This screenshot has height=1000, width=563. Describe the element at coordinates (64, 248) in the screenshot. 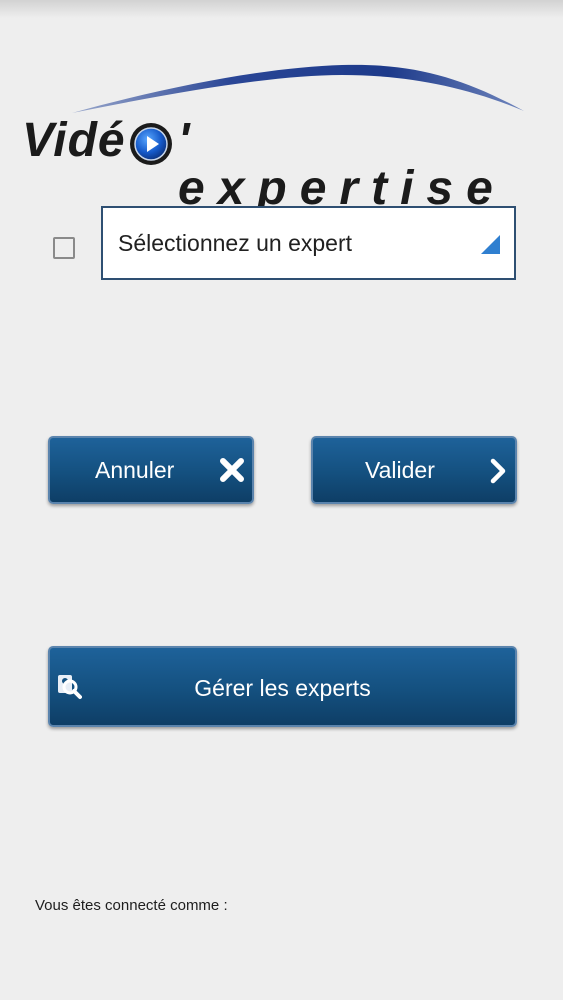

I see `expert-checkbox` at that location.